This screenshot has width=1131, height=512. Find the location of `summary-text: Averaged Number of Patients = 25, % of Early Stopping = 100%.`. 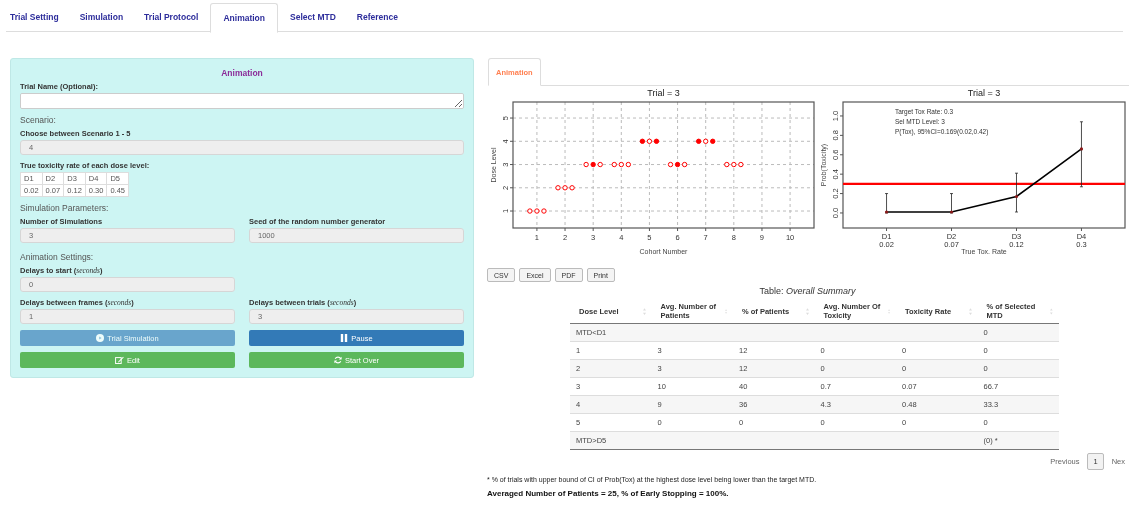

summary-text: Averaged Number of Patients = 25, % of Early Stopping = 100%. is located at coordinates (608, 493).